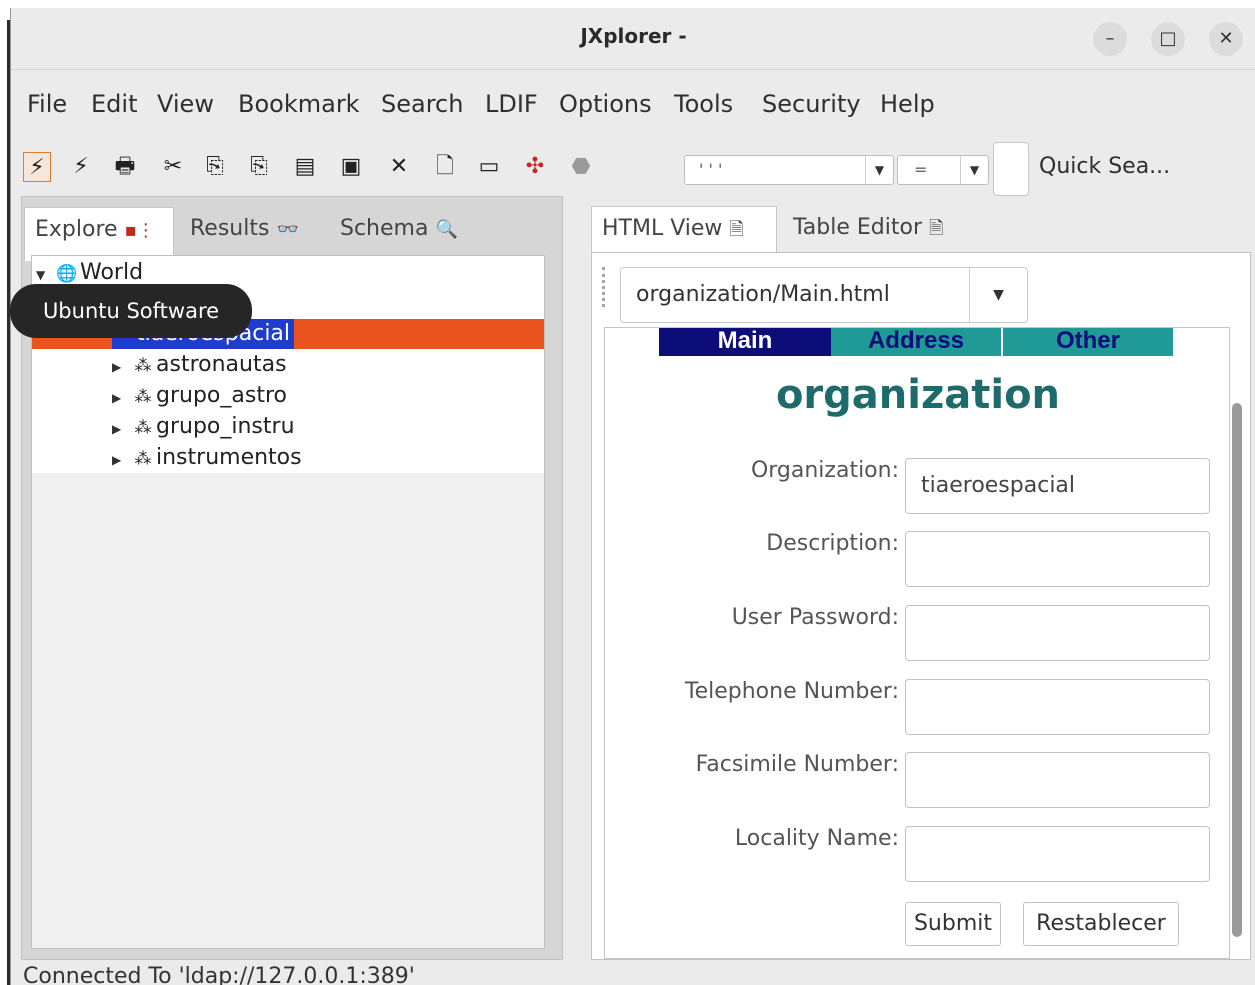 The height and width of the screenshot is (985, 1255). I want to click on document-icon: 🗎, so click(736, 229).